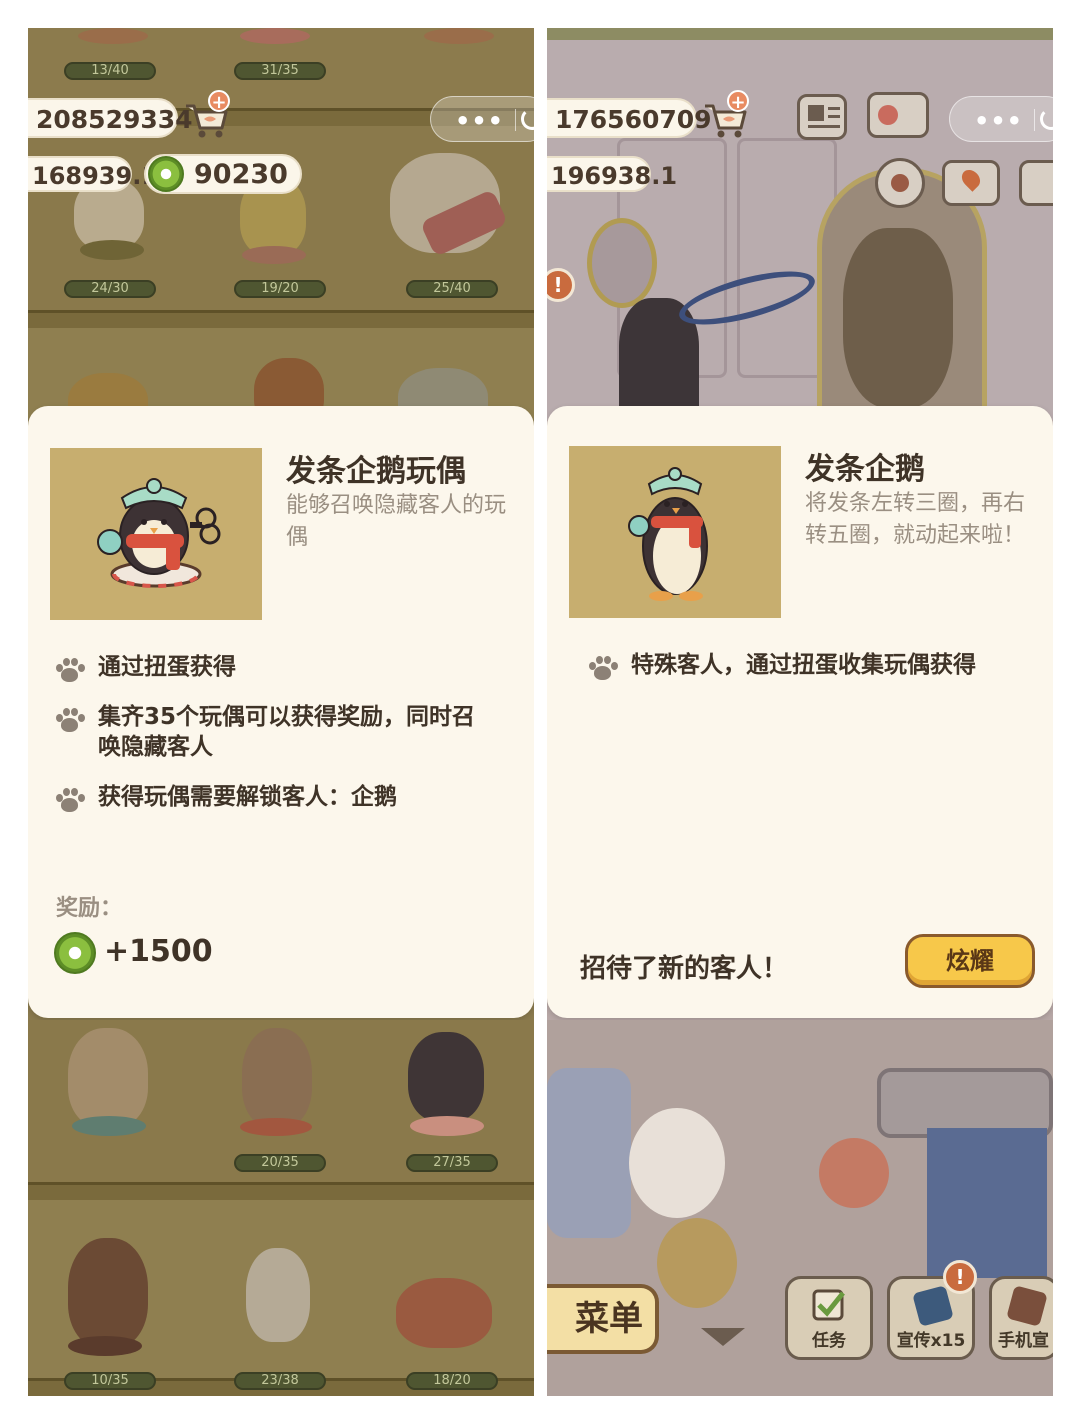 This screenshot has width=1080, height=1424. I want to click on wind-up-penguin-doll-icon, so click(159, 533).